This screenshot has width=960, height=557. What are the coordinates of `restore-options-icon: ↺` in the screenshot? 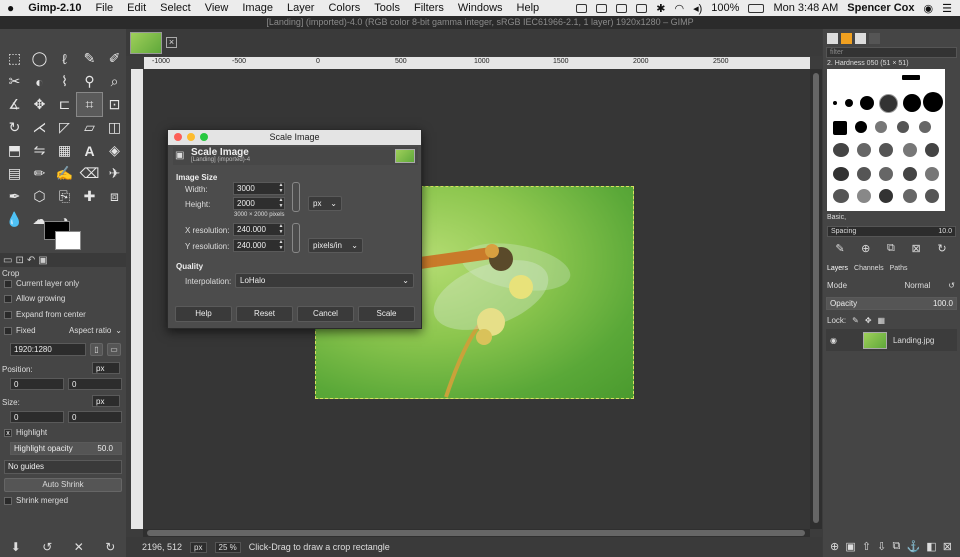 It's located at (47, 547).